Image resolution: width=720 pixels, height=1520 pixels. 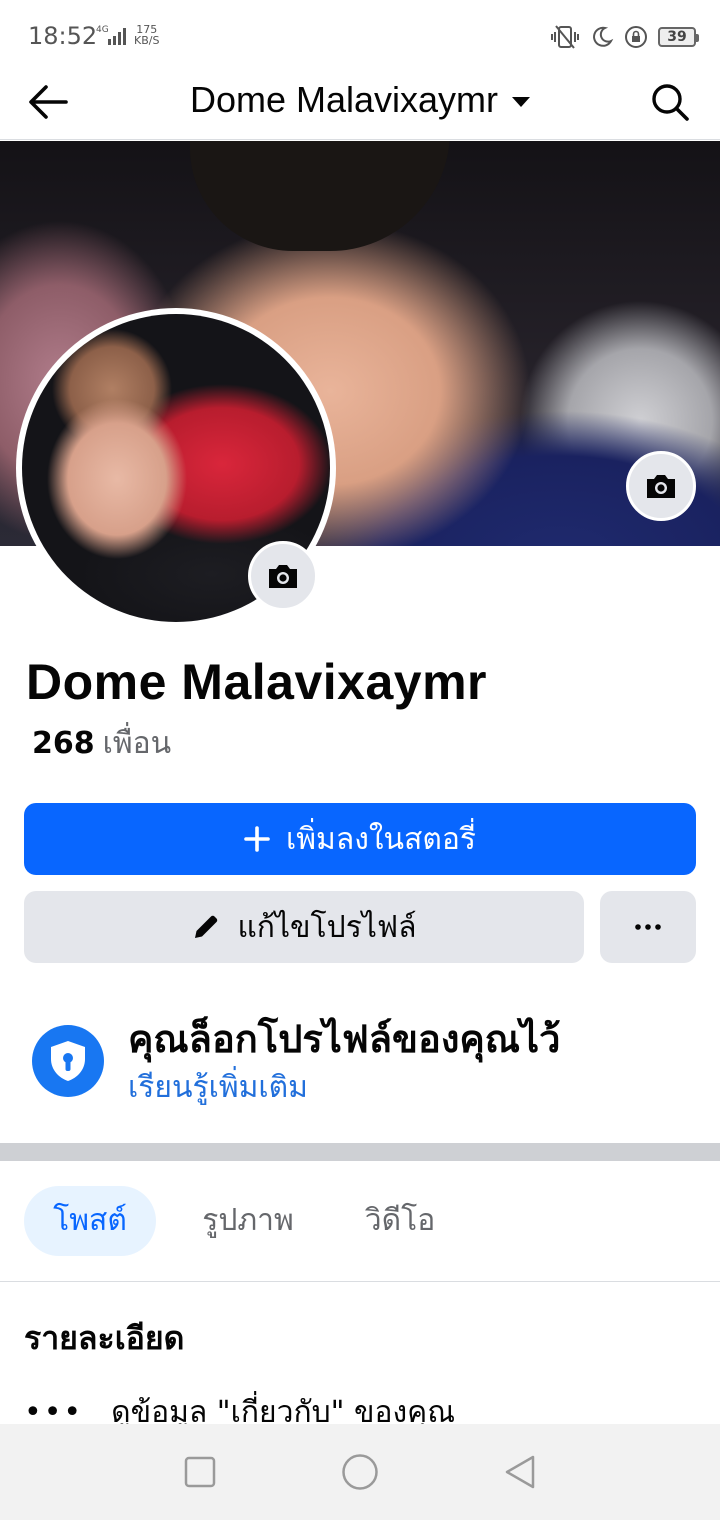 What do you see at coordinates (327, 927) in the screenshot?
I see `edit-profile-label: แก้ไขโปรไฟล์` at bounding box center [327, 927].